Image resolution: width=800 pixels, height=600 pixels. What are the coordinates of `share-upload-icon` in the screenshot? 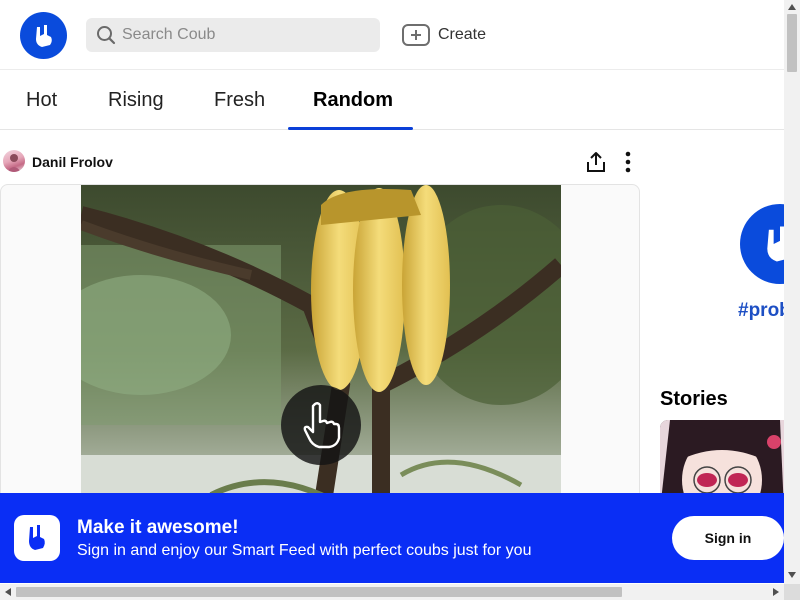 It's located at (596, 162).